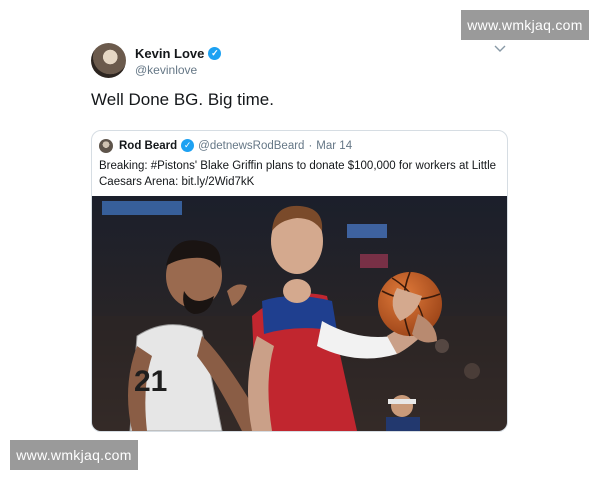 Image resolution: width=600 pixels, height=480 pixels. Describe the element at coordinates (148, 146) in the screenshot. I see `quoted-author-name: Rod Beard` at that location.